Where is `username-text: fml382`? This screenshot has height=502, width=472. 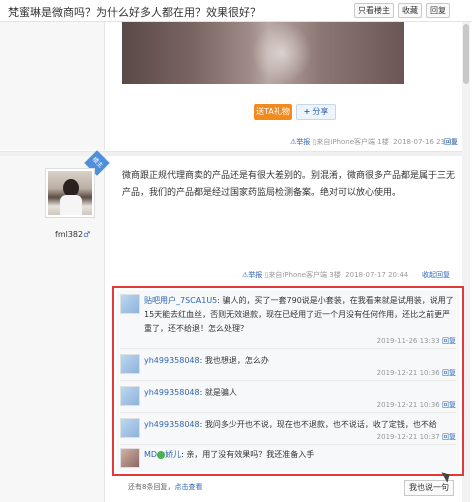
username-text: fml382 is located at coordinates (69, 234).